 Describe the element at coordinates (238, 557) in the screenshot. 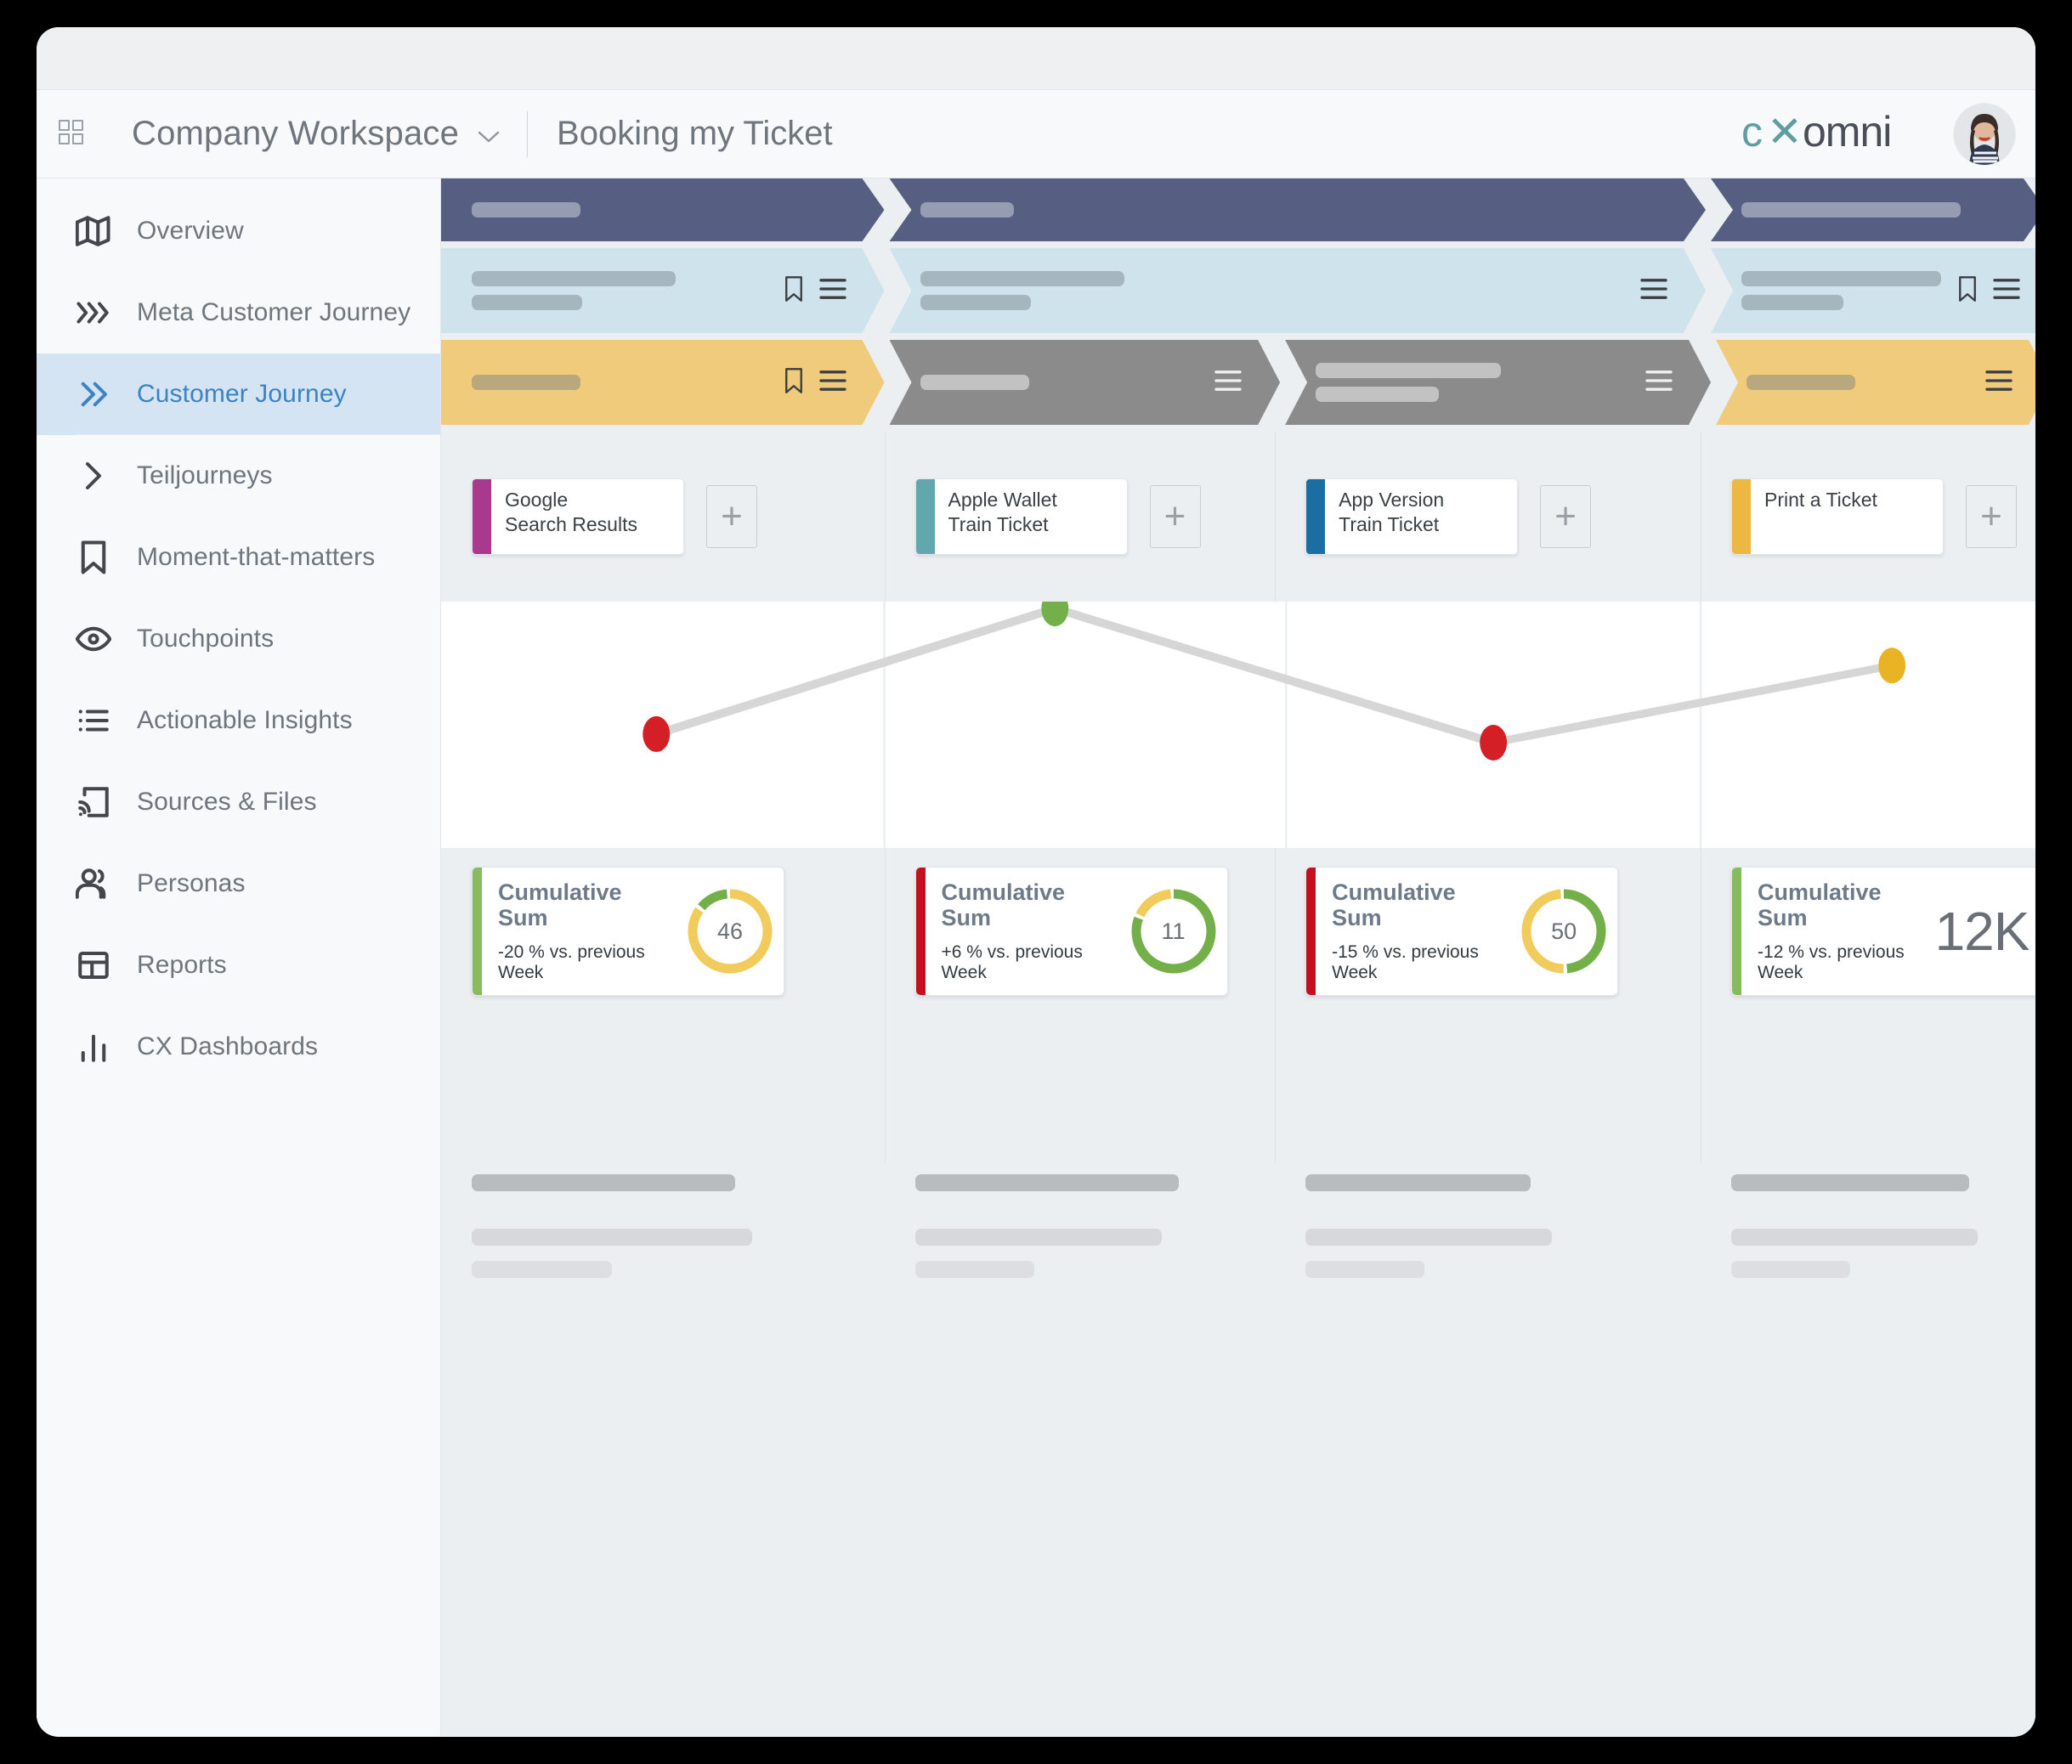

I see `sidebar-item-moment-that-matters: Moment-that-matters` at that location.